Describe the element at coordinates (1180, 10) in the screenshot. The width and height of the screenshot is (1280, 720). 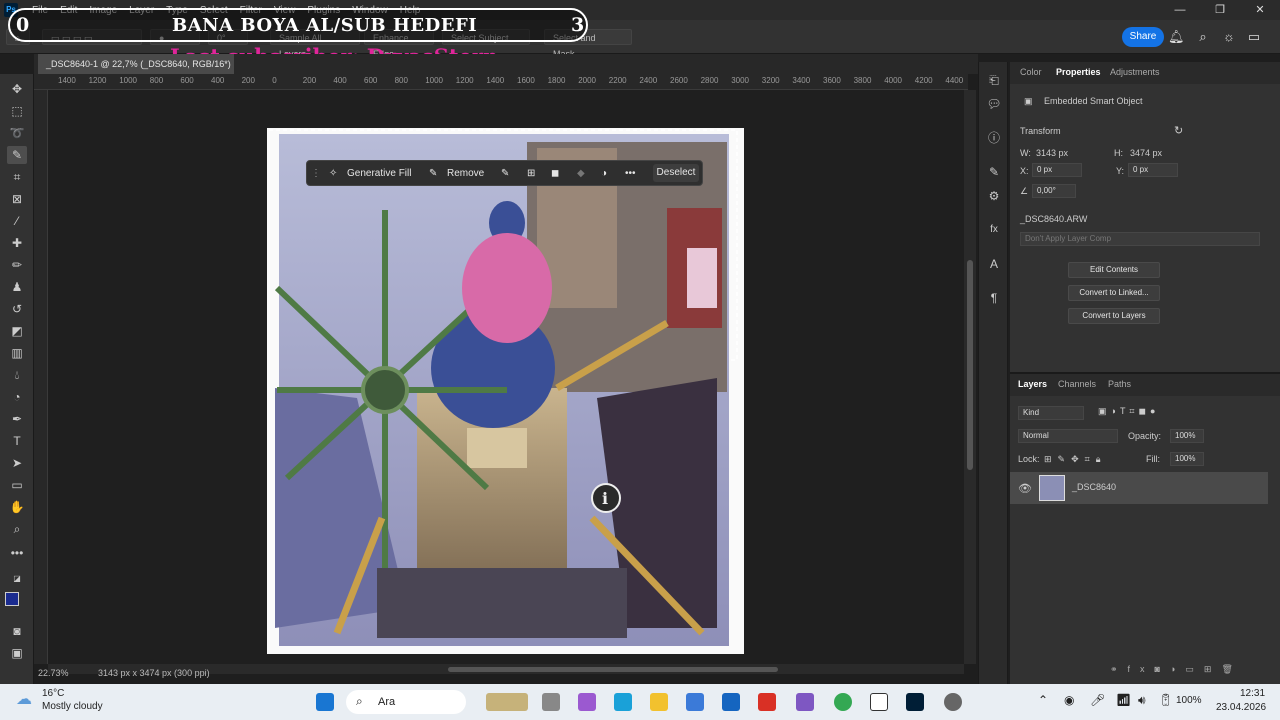
I see `minimize-button: —` at that location.